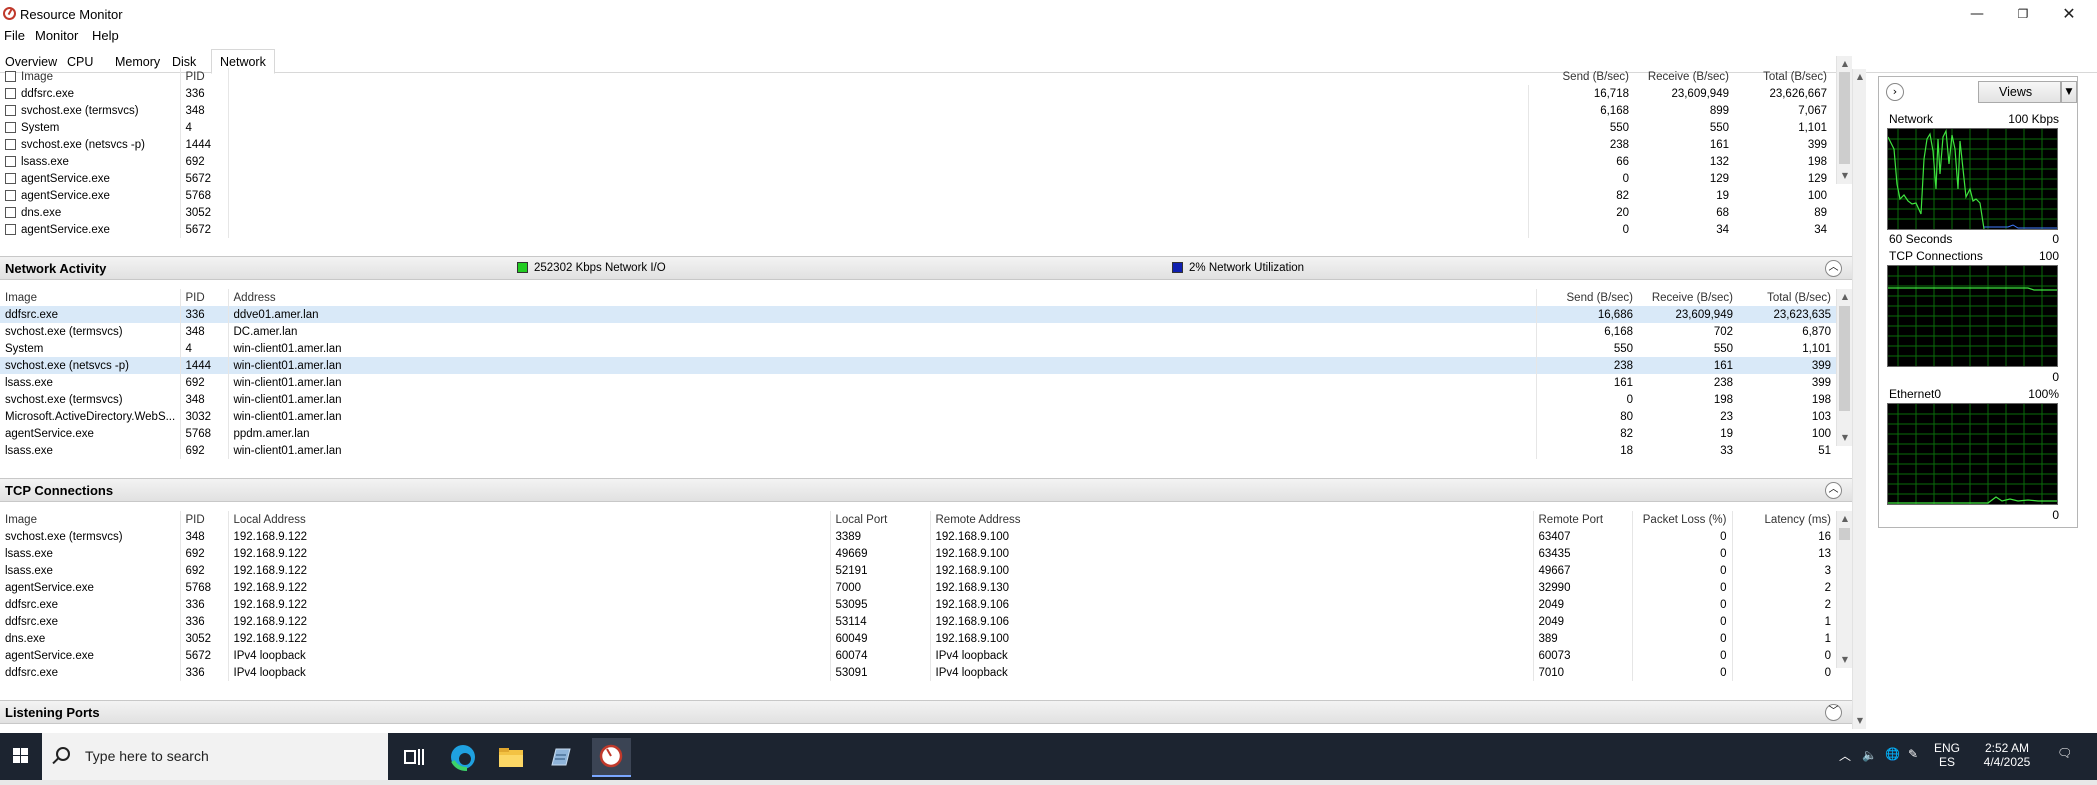 This screenshot has width=2097, height=785. What do you see at coordinates (882, 297) in the screenshot?
I see `col-address: Address` at bounding box center [882, 297].